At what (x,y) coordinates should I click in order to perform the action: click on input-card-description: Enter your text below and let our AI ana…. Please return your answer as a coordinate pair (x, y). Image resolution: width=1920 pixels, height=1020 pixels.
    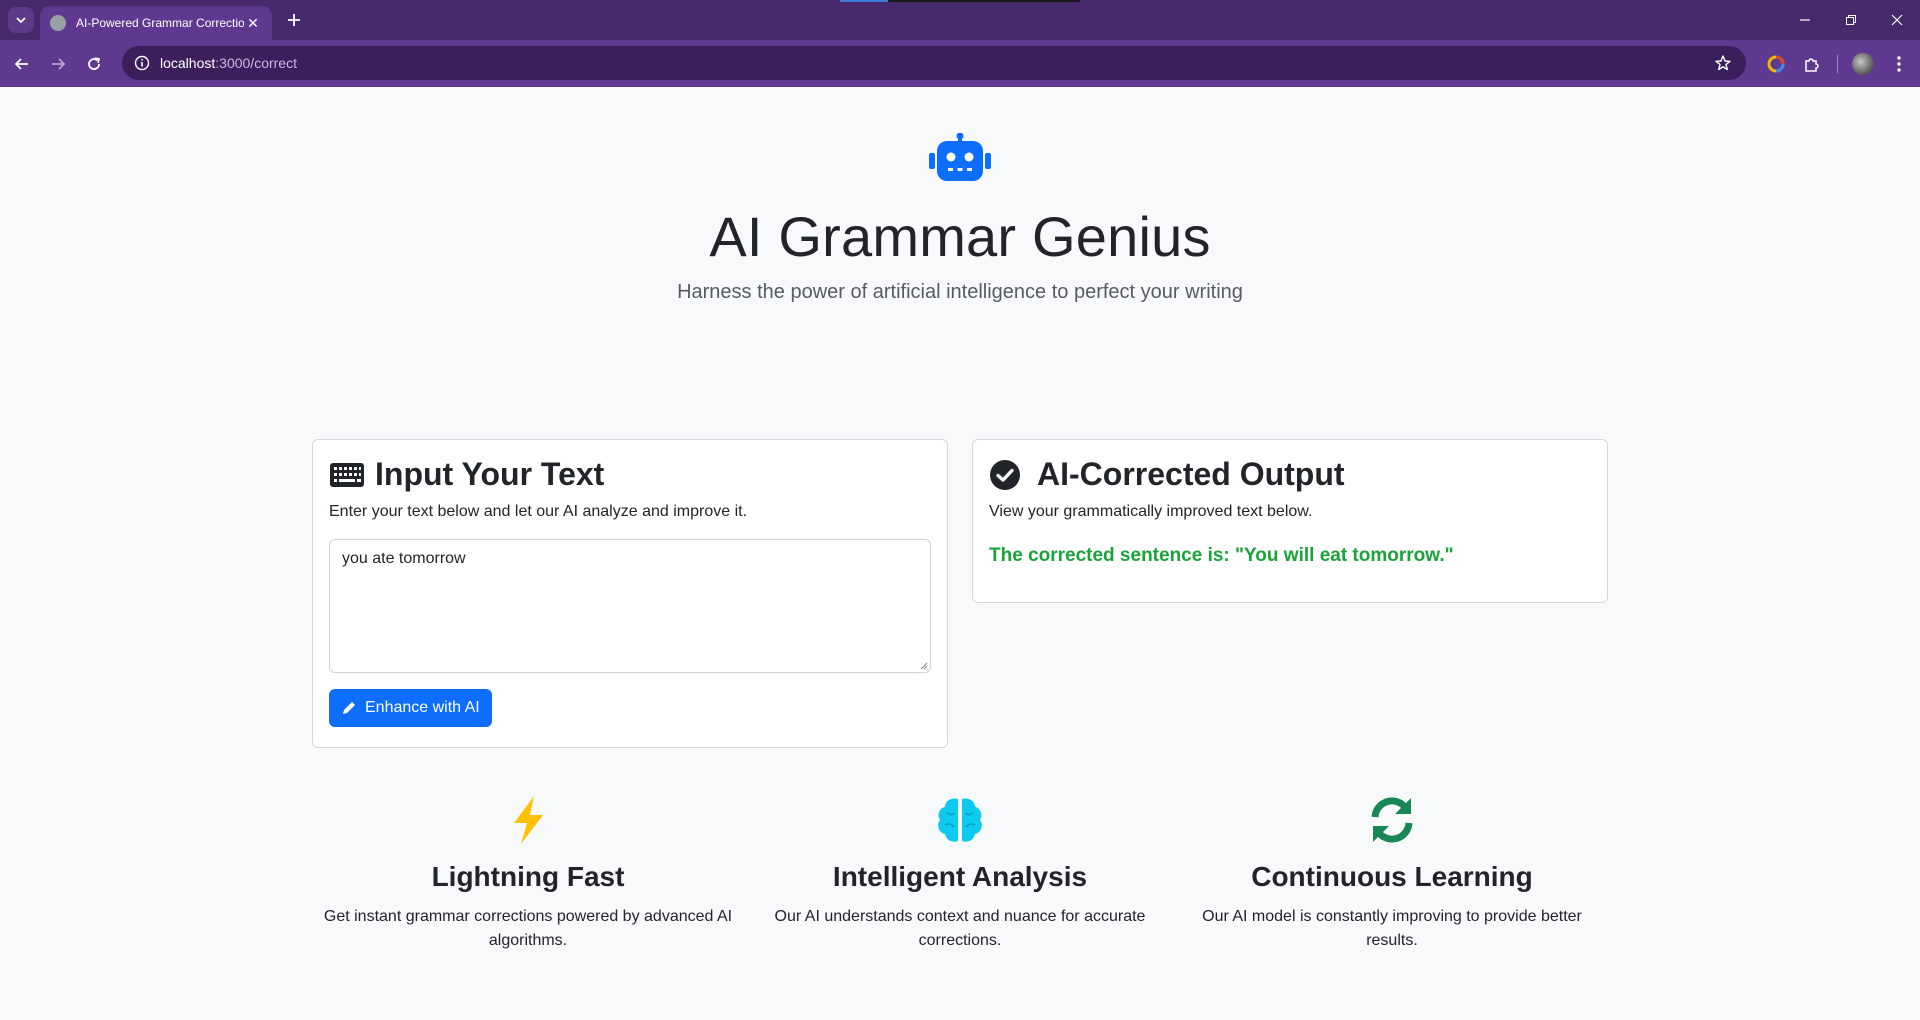
    Looking at the image, I should click on (538, 511).